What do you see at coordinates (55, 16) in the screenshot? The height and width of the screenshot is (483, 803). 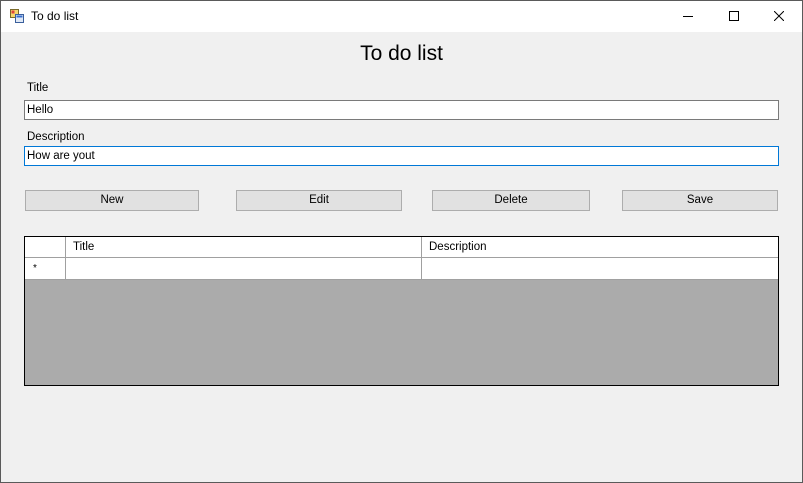 I see `window-title: To do list` at bounding box center [55, 16].